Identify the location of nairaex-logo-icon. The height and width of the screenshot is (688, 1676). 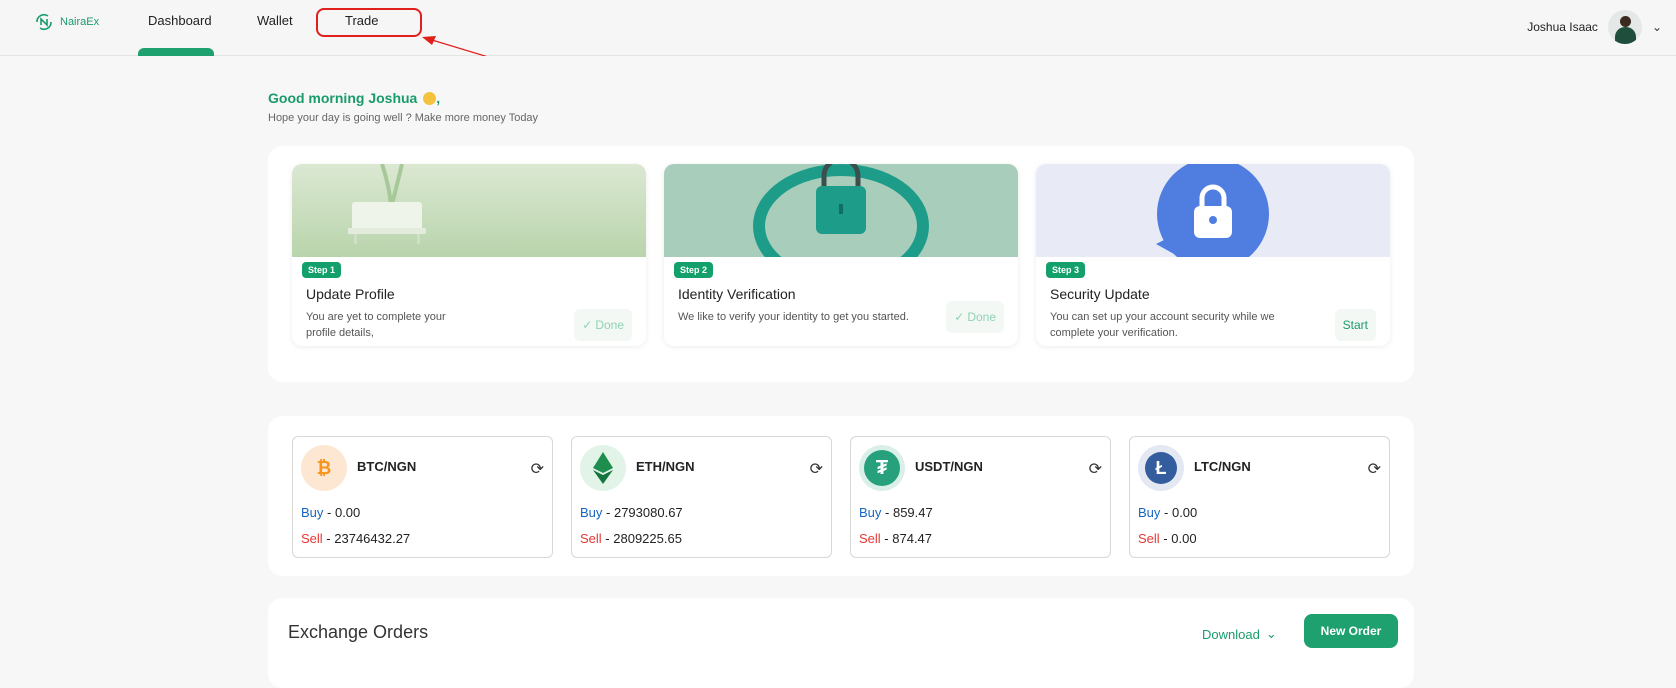
(44, 22).